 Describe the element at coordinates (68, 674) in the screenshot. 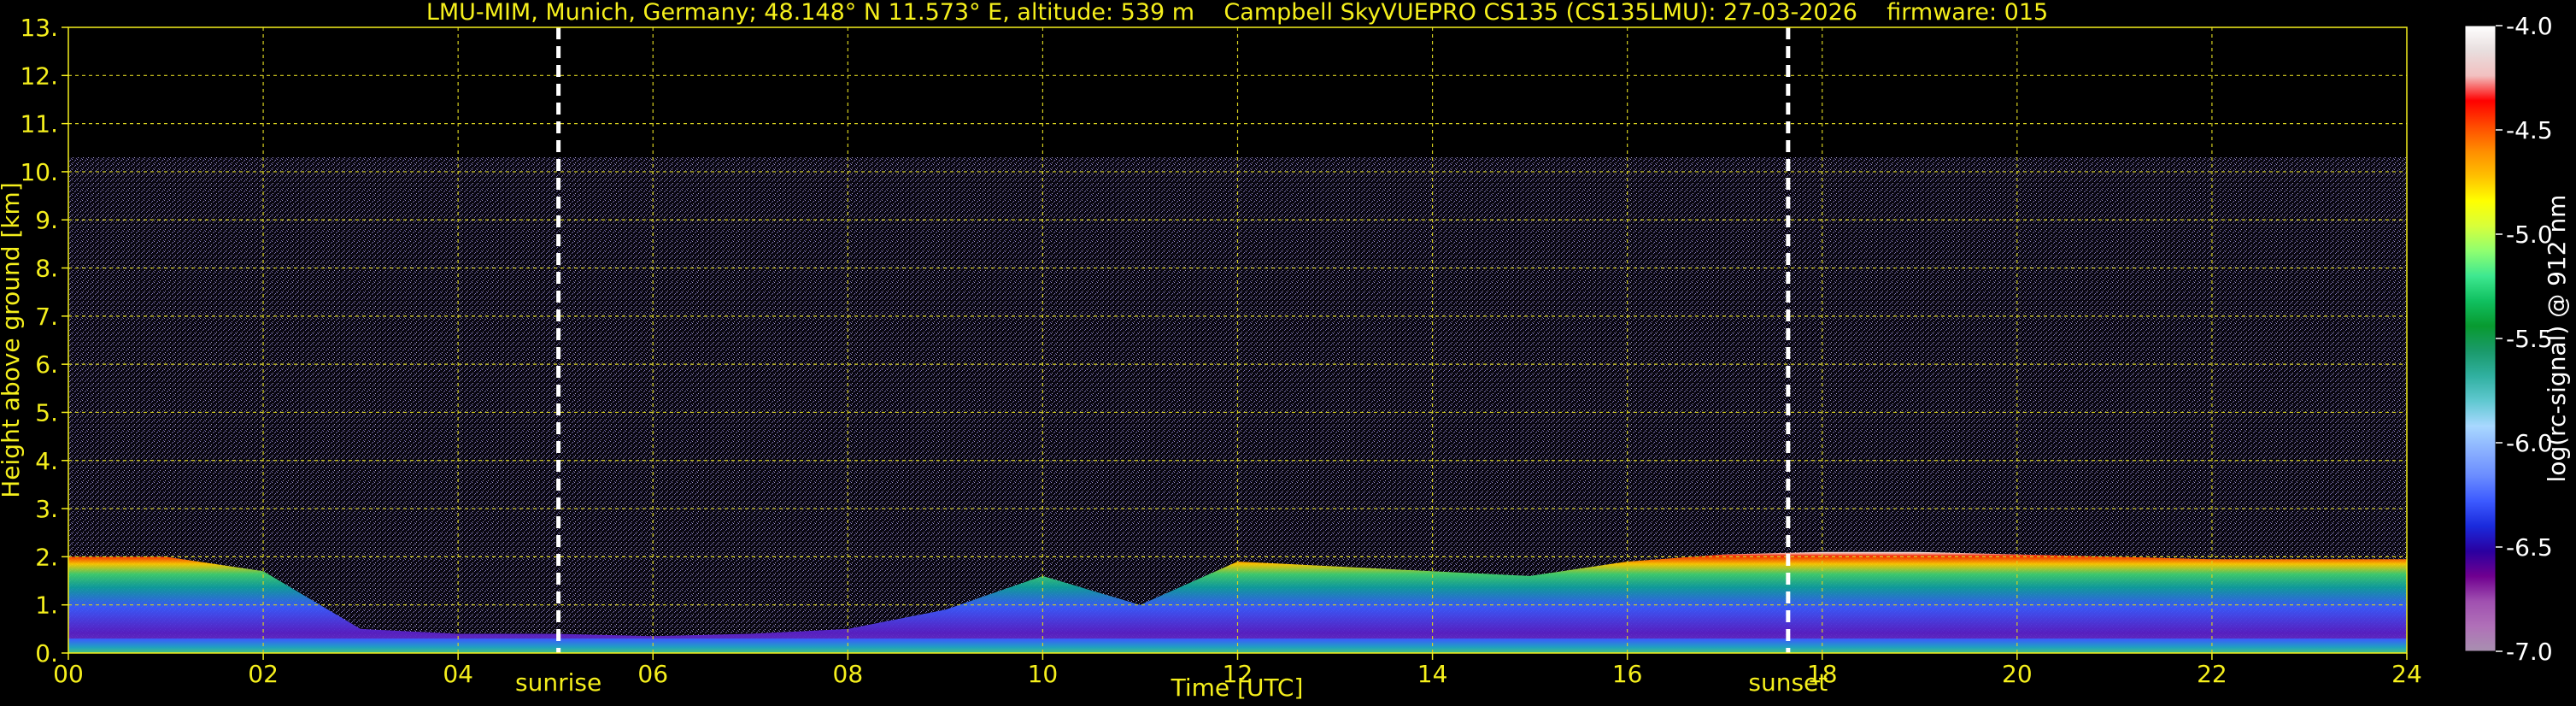

I see `x-tick-label: 00` at that location.